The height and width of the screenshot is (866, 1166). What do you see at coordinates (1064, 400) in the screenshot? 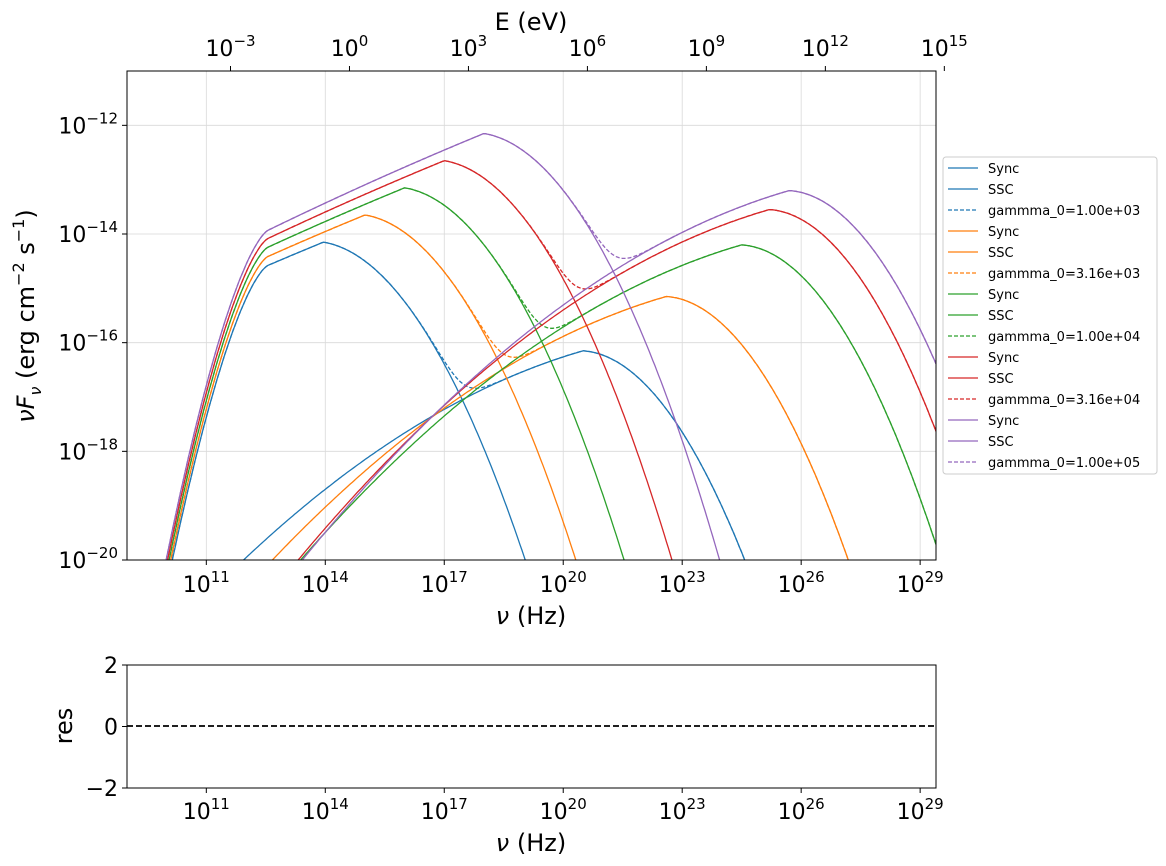
I see `legend-label: gammma_0=3.16e+04` at bounding box center [1064, 400].